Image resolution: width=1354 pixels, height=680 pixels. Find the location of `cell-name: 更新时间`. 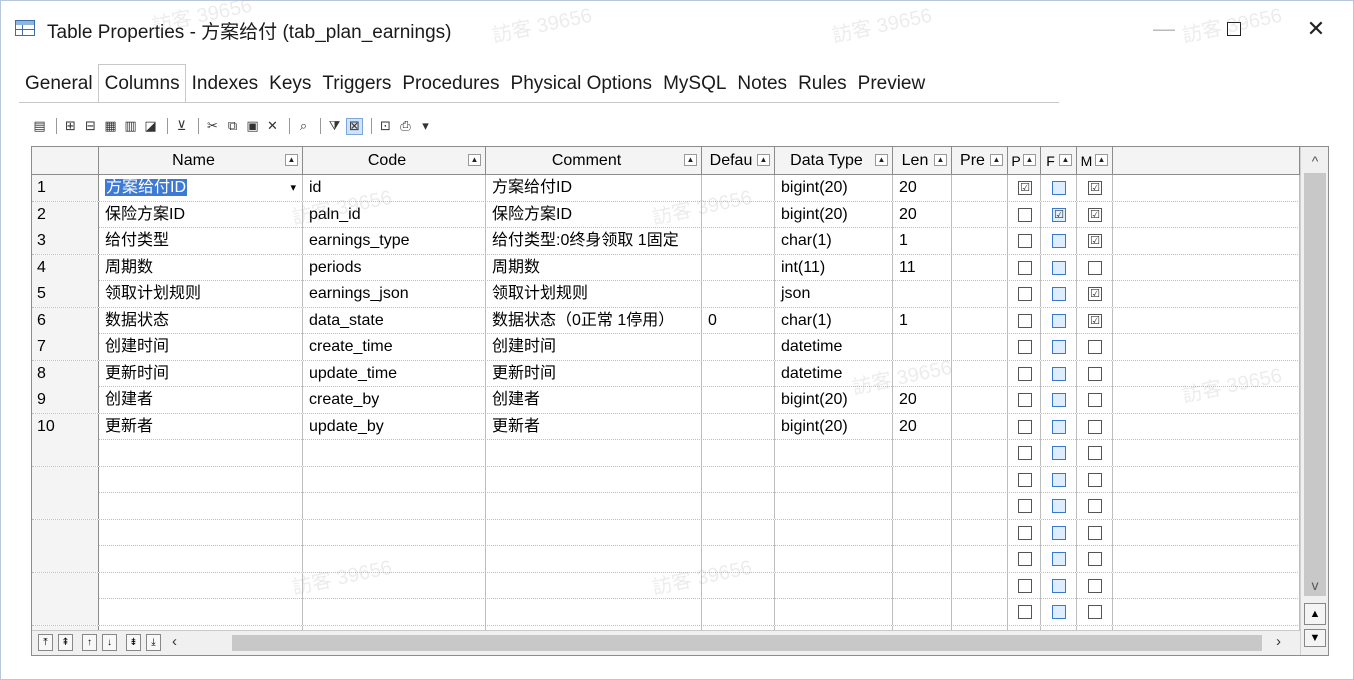

cell-name: 更新时间 is located at coordinates (201, 373).